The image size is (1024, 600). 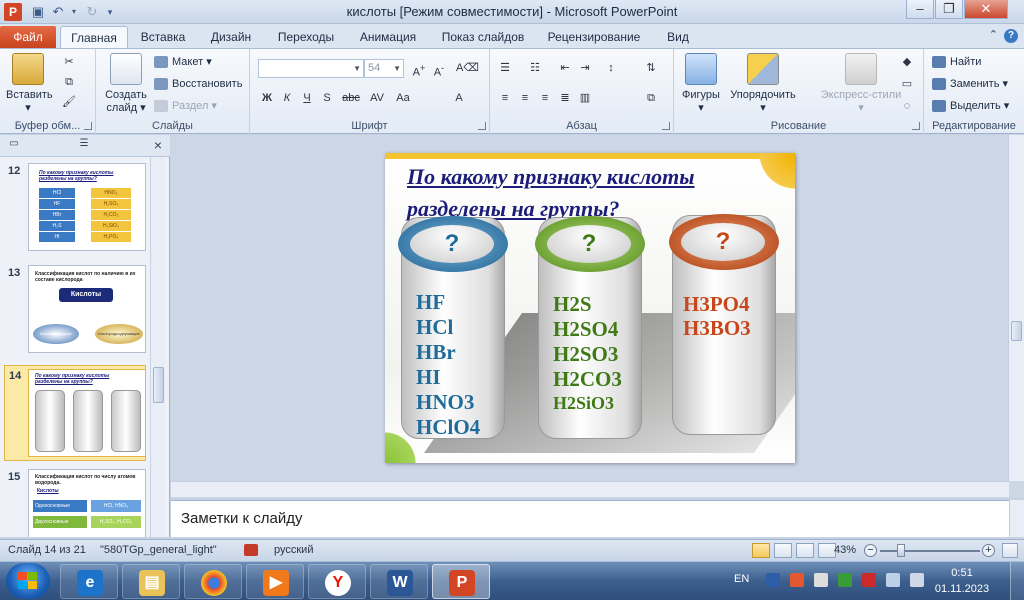 I want to click on language: русский, so click(x=293, y=550).